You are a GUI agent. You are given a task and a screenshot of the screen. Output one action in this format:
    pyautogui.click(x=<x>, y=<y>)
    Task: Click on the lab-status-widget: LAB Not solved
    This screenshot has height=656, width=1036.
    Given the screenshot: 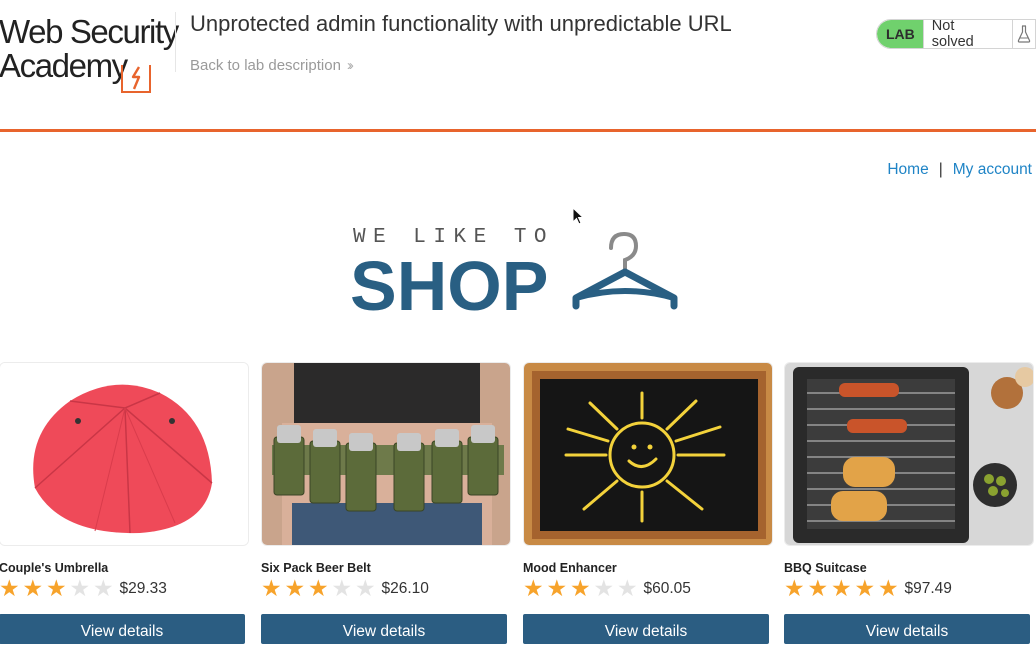 What is the action you would take?
    pyautogui.click(x=956, y=34)
    